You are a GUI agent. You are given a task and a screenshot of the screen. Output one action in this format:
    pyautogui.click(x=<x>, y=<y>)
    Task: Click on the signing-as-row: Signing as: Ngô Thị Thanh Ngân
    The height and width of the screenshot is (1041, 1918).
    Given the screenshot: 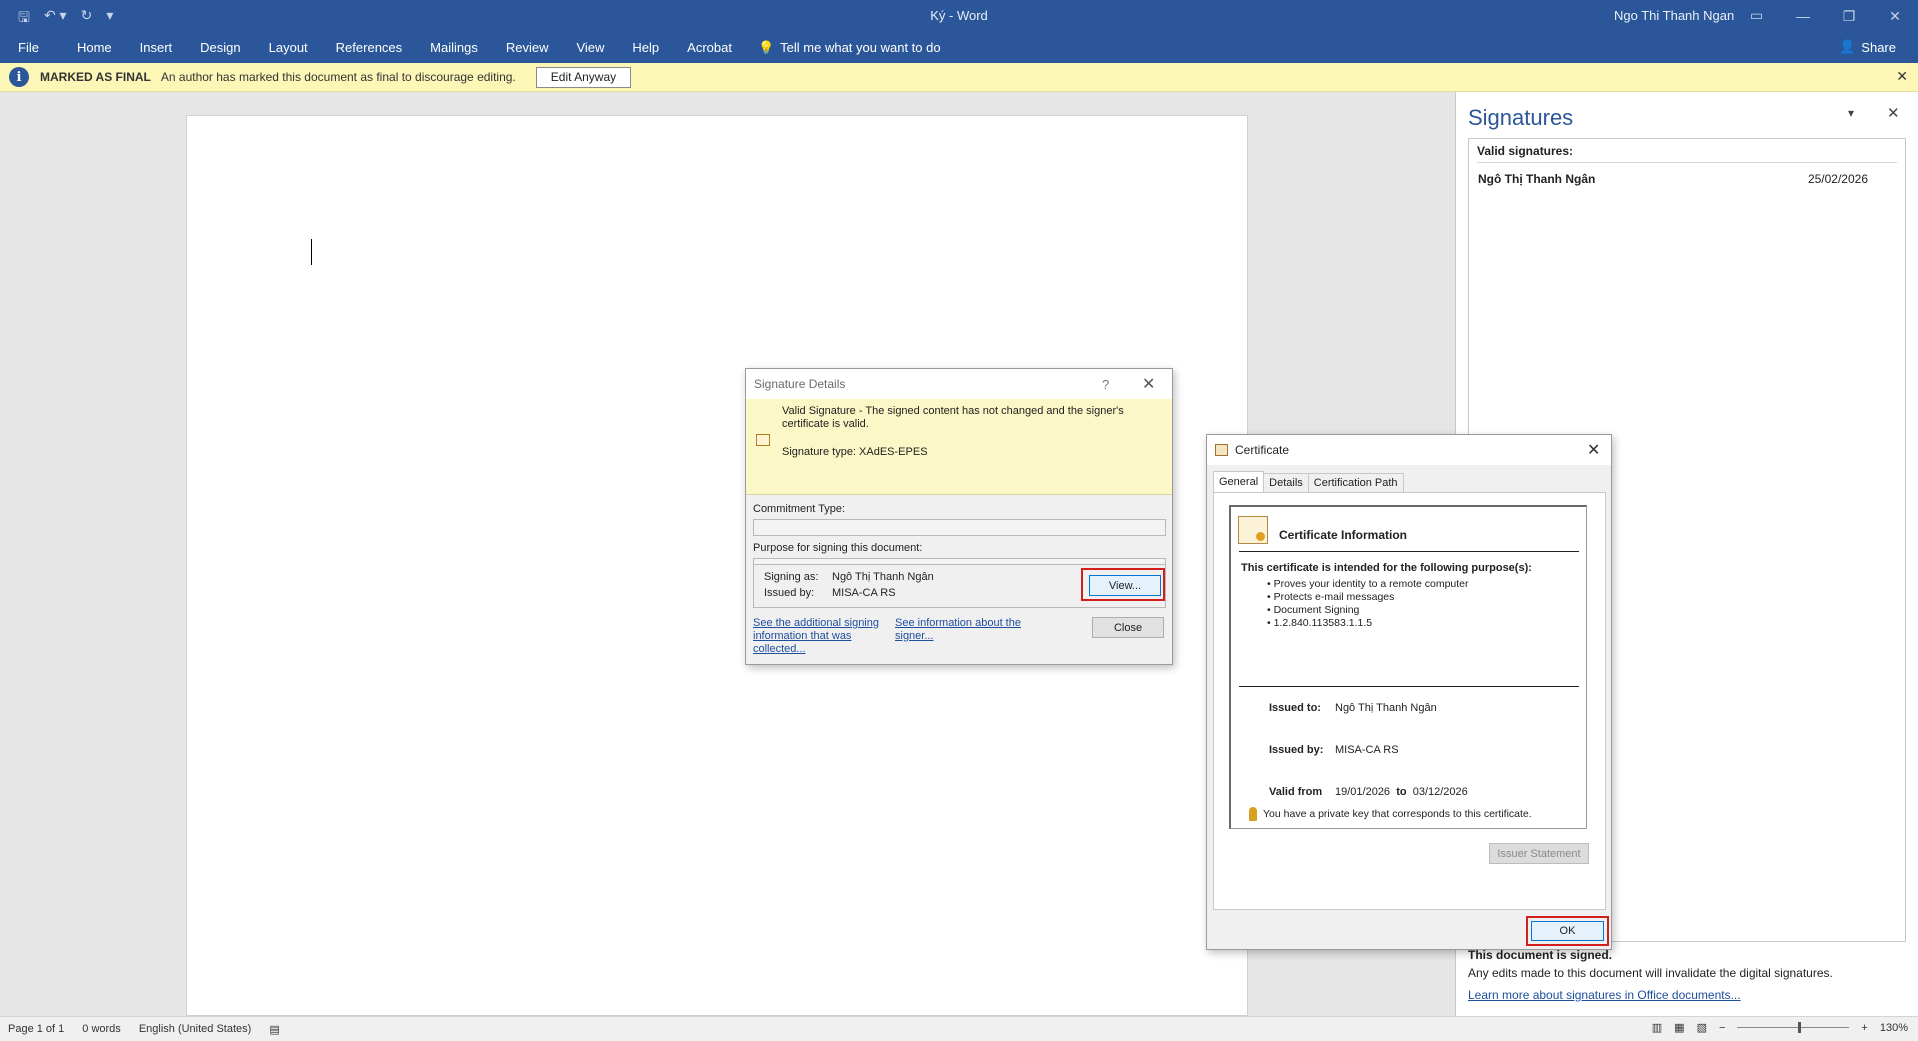 What is the action you would take?
    pyautogui.click(x=849, y=577)
    